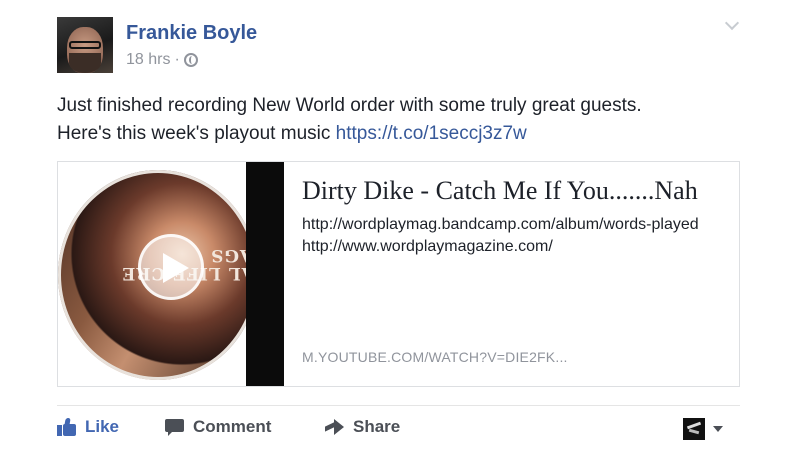 The width and height of the screenshot is (800, 450). What do you see at coordinates (171, 267) in the screenshot?
I see `play-icon` at bounding box center [171, 267].